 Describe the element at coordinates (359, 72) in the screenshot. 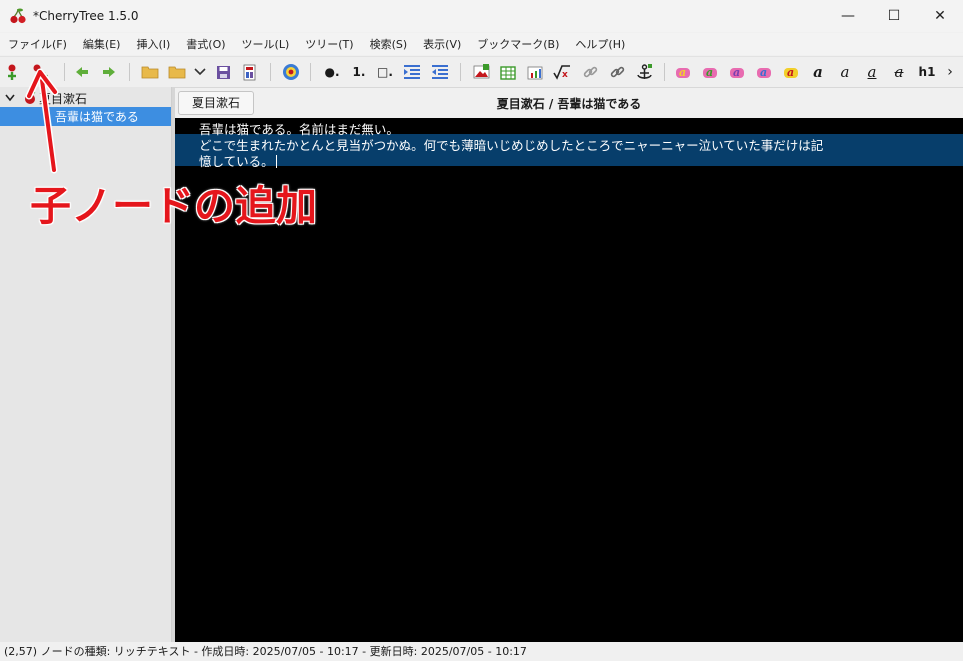

I see `numbered-list-icon: 1.` at that location.